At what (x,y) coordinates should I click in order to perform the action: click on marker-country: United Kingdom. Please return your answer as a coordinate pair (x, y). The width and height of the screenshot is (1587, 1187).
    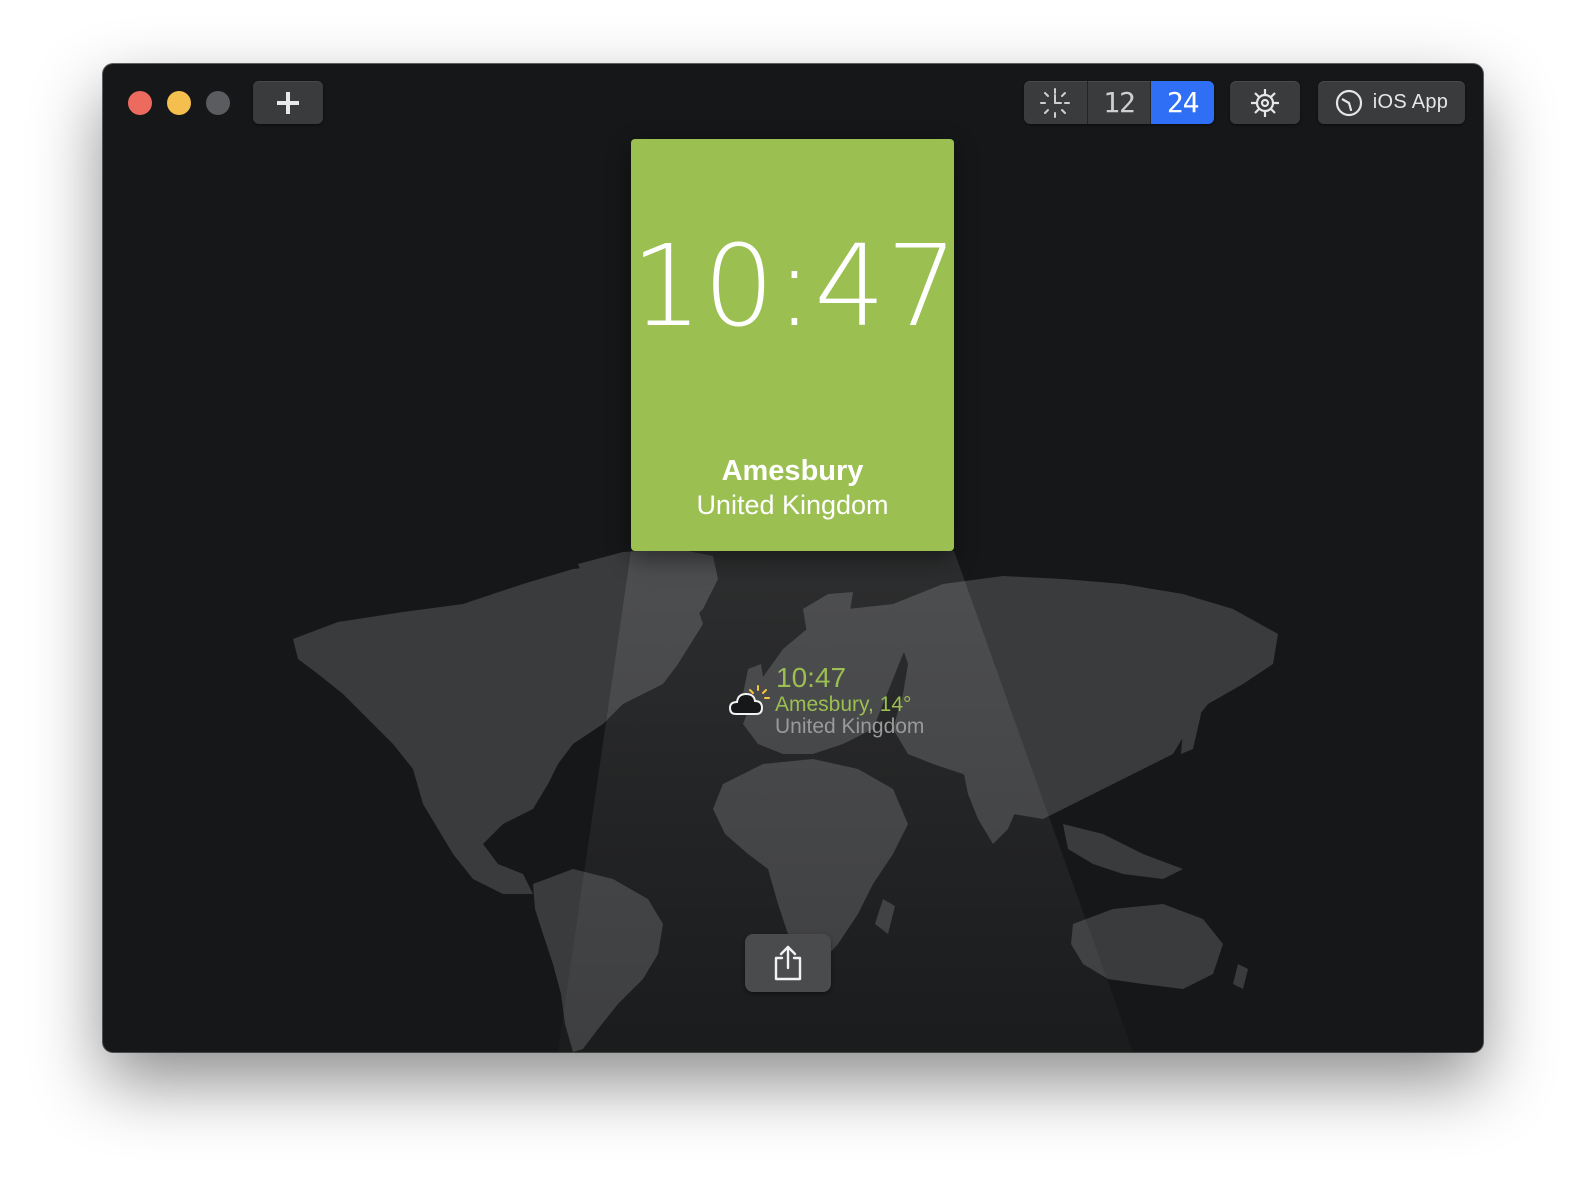
    Looking at the image, I should click on (850, 726).